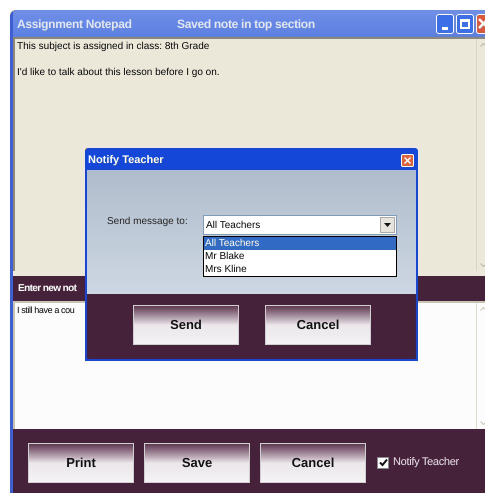 The width and height of the screenshot is (485, 493). I want to click on note-text: I still have a cou, so click(45, 310).